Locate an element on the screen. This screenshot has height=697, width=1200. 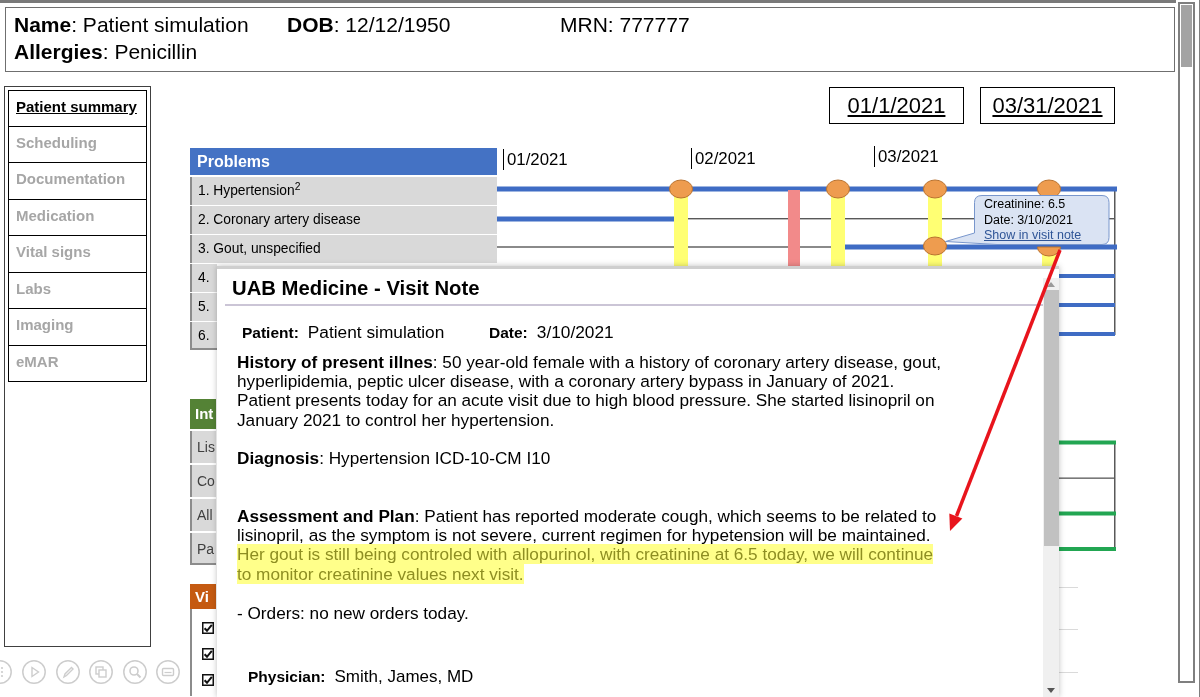
orders-text: - Orders: no new orders today. is located at coordinates (353, 613).